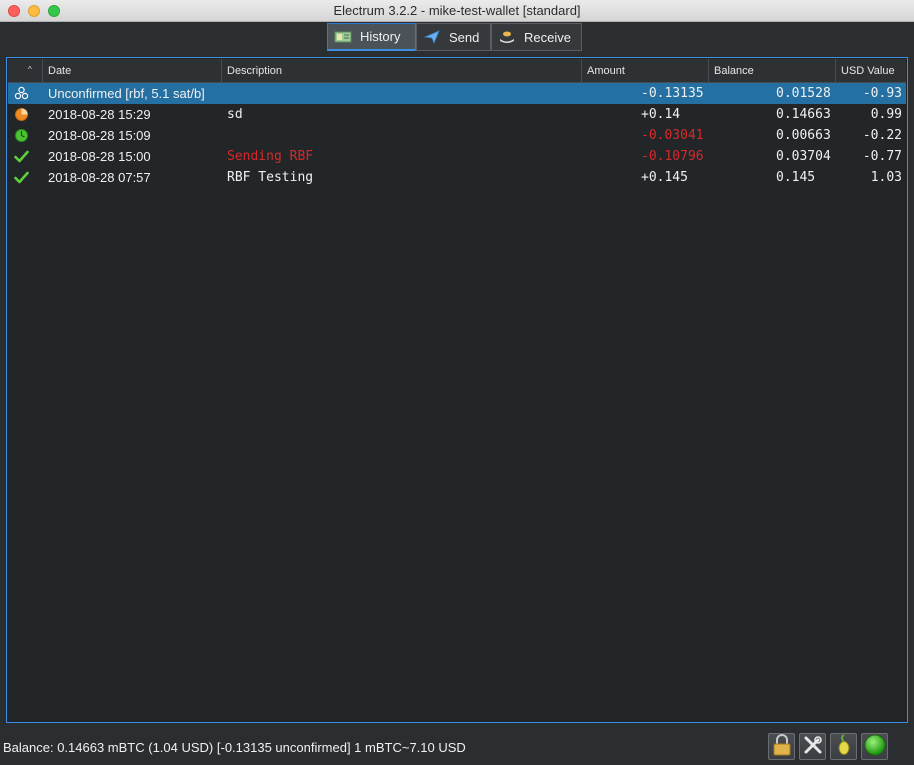 Image resolution: width=914 pixels, height=765 pixels. What do you see at coordinates (21, 135) in the screenshot?
I see `clock-green-icon` at bounding box center [21, 135].